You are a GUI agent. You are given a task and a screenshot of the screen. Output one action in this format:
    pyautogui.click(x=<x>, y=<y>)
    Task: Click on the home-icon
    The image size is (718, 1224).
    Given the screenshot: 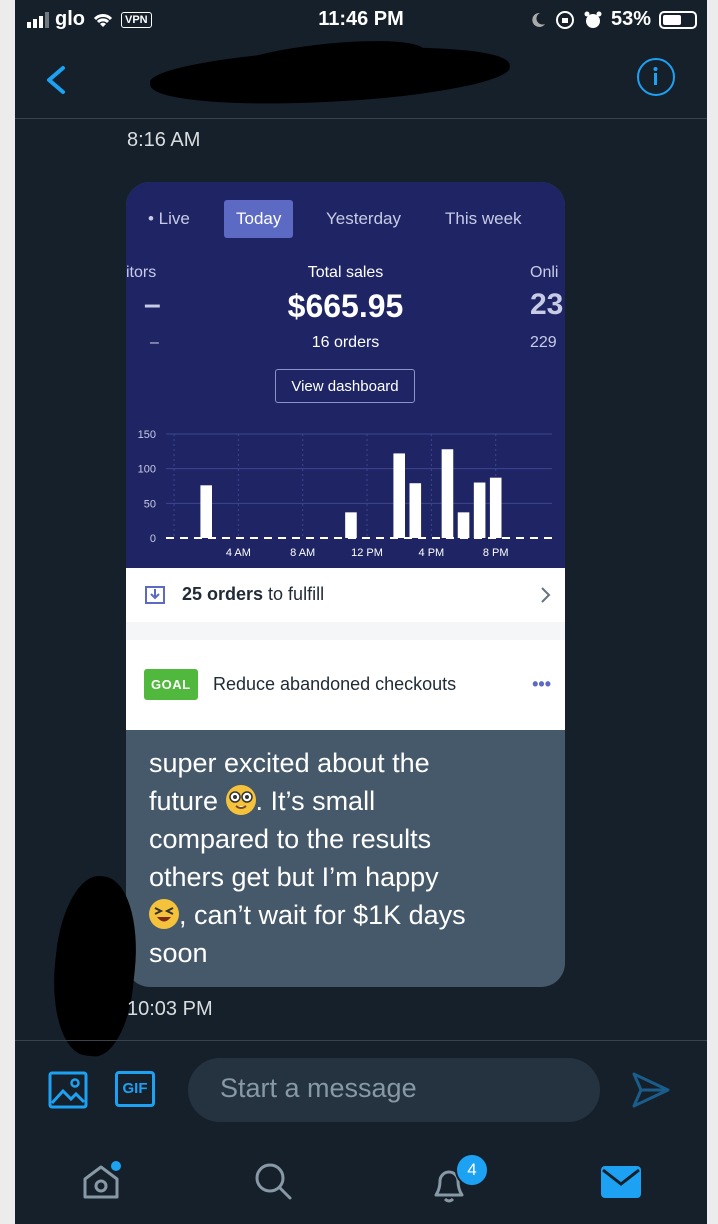 What is the action you would take?
    pyautogui.click(x=101, y=1181)
    